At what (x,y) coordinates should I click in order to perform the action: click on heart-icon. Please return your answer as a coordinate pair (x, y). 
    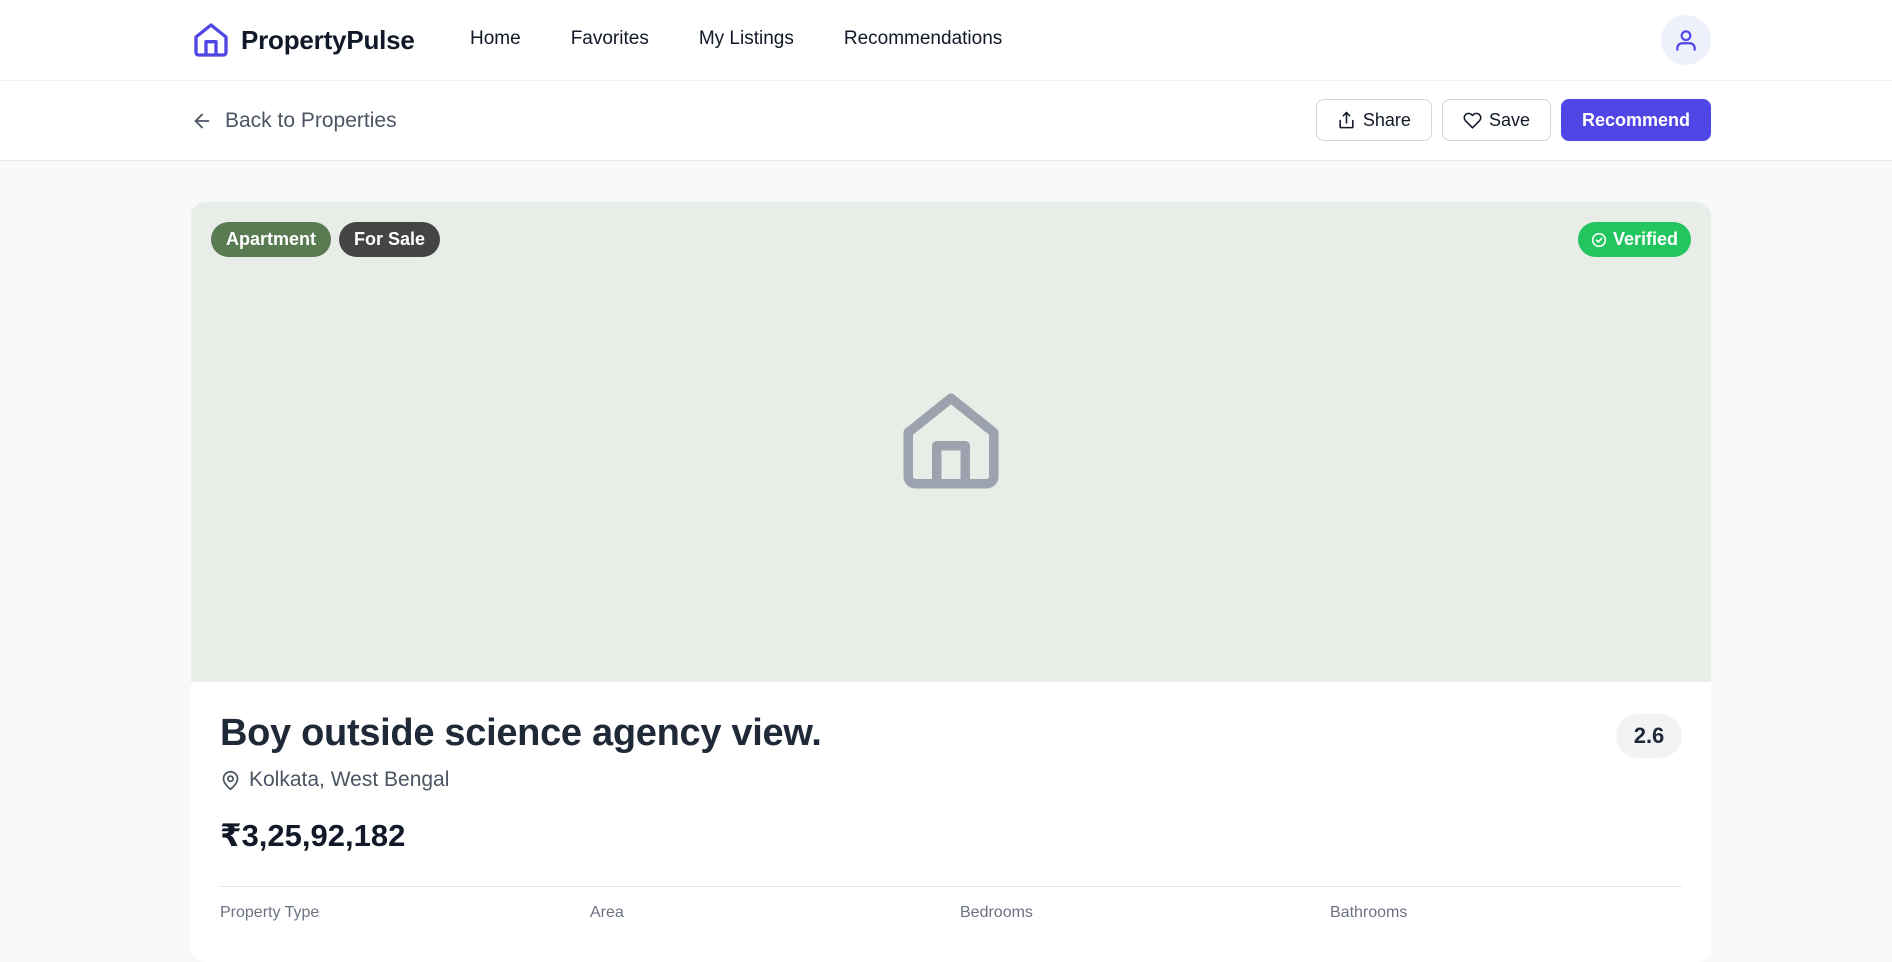
    Looking at the image, I should click on (1476, 120).